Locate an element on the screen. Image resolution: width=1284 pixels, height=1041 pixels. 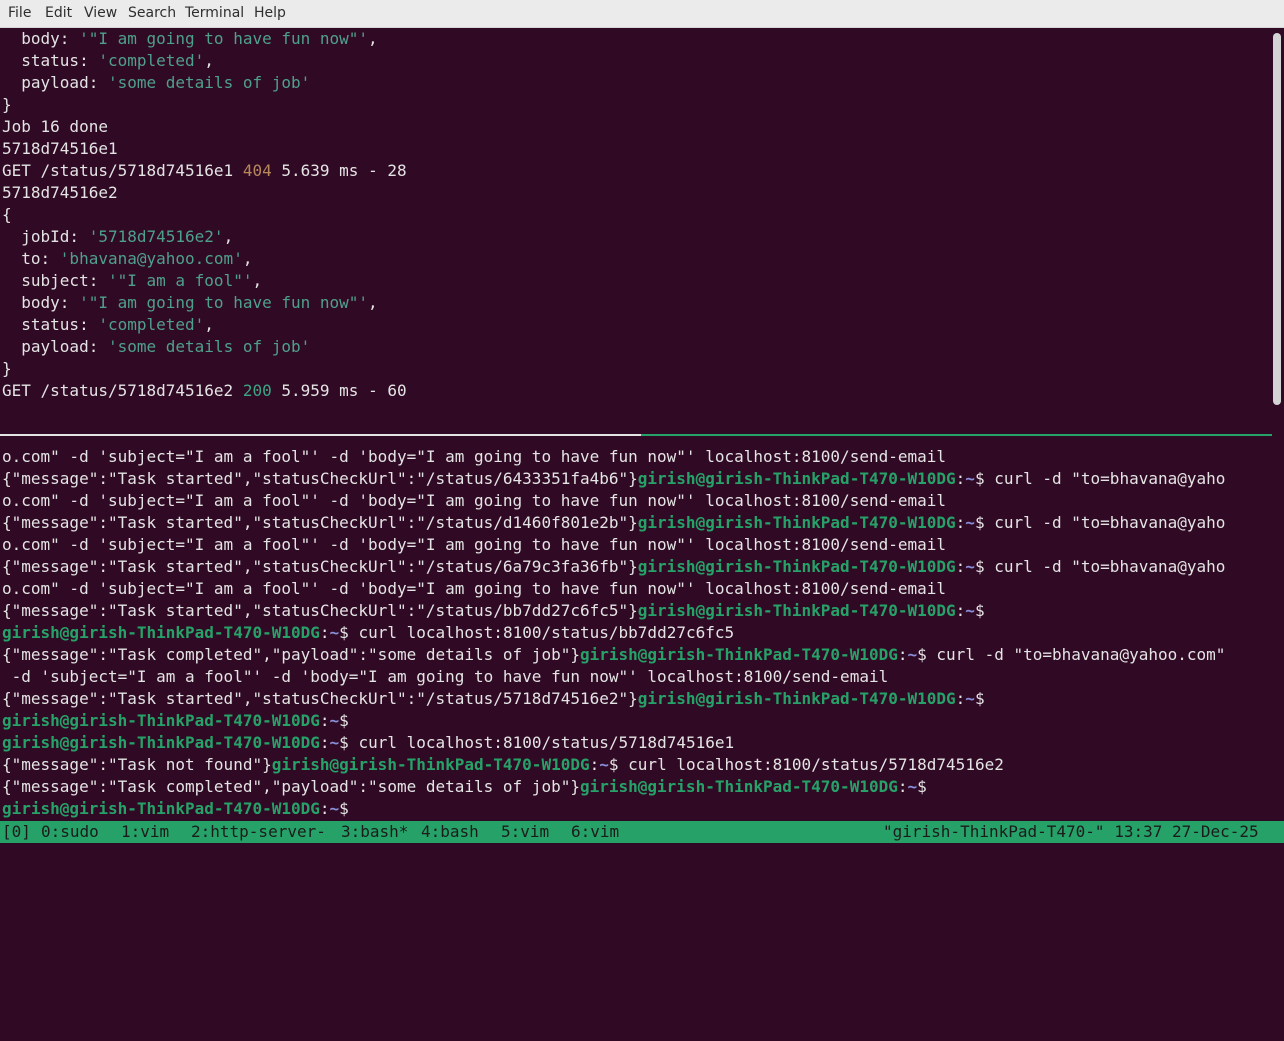
menu-help: Help is located at coordinates (270, 13).